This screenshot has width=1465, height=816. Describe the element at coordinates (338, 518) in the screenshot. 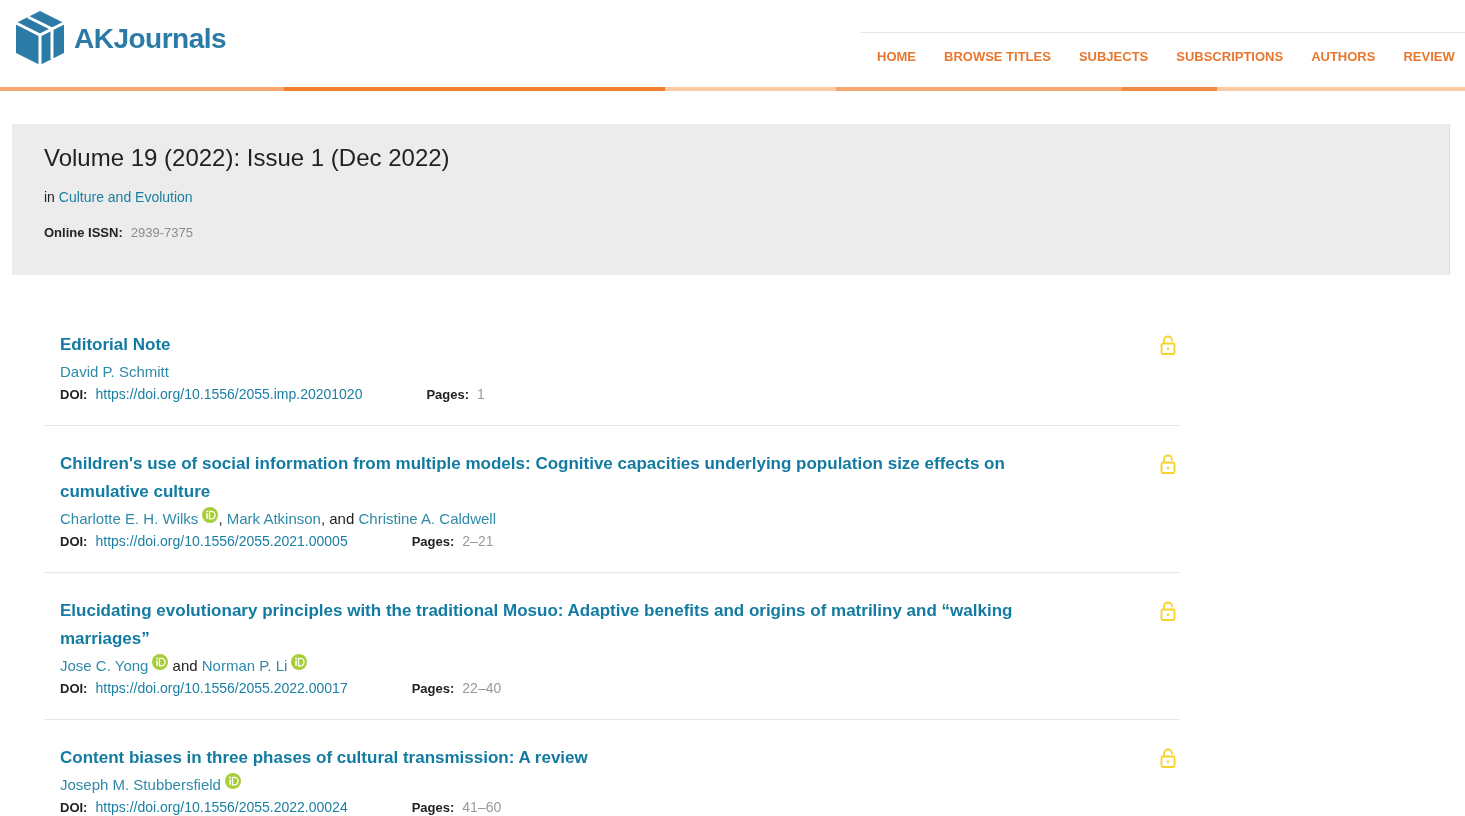

I see `author-separator-text: , and` at that location.